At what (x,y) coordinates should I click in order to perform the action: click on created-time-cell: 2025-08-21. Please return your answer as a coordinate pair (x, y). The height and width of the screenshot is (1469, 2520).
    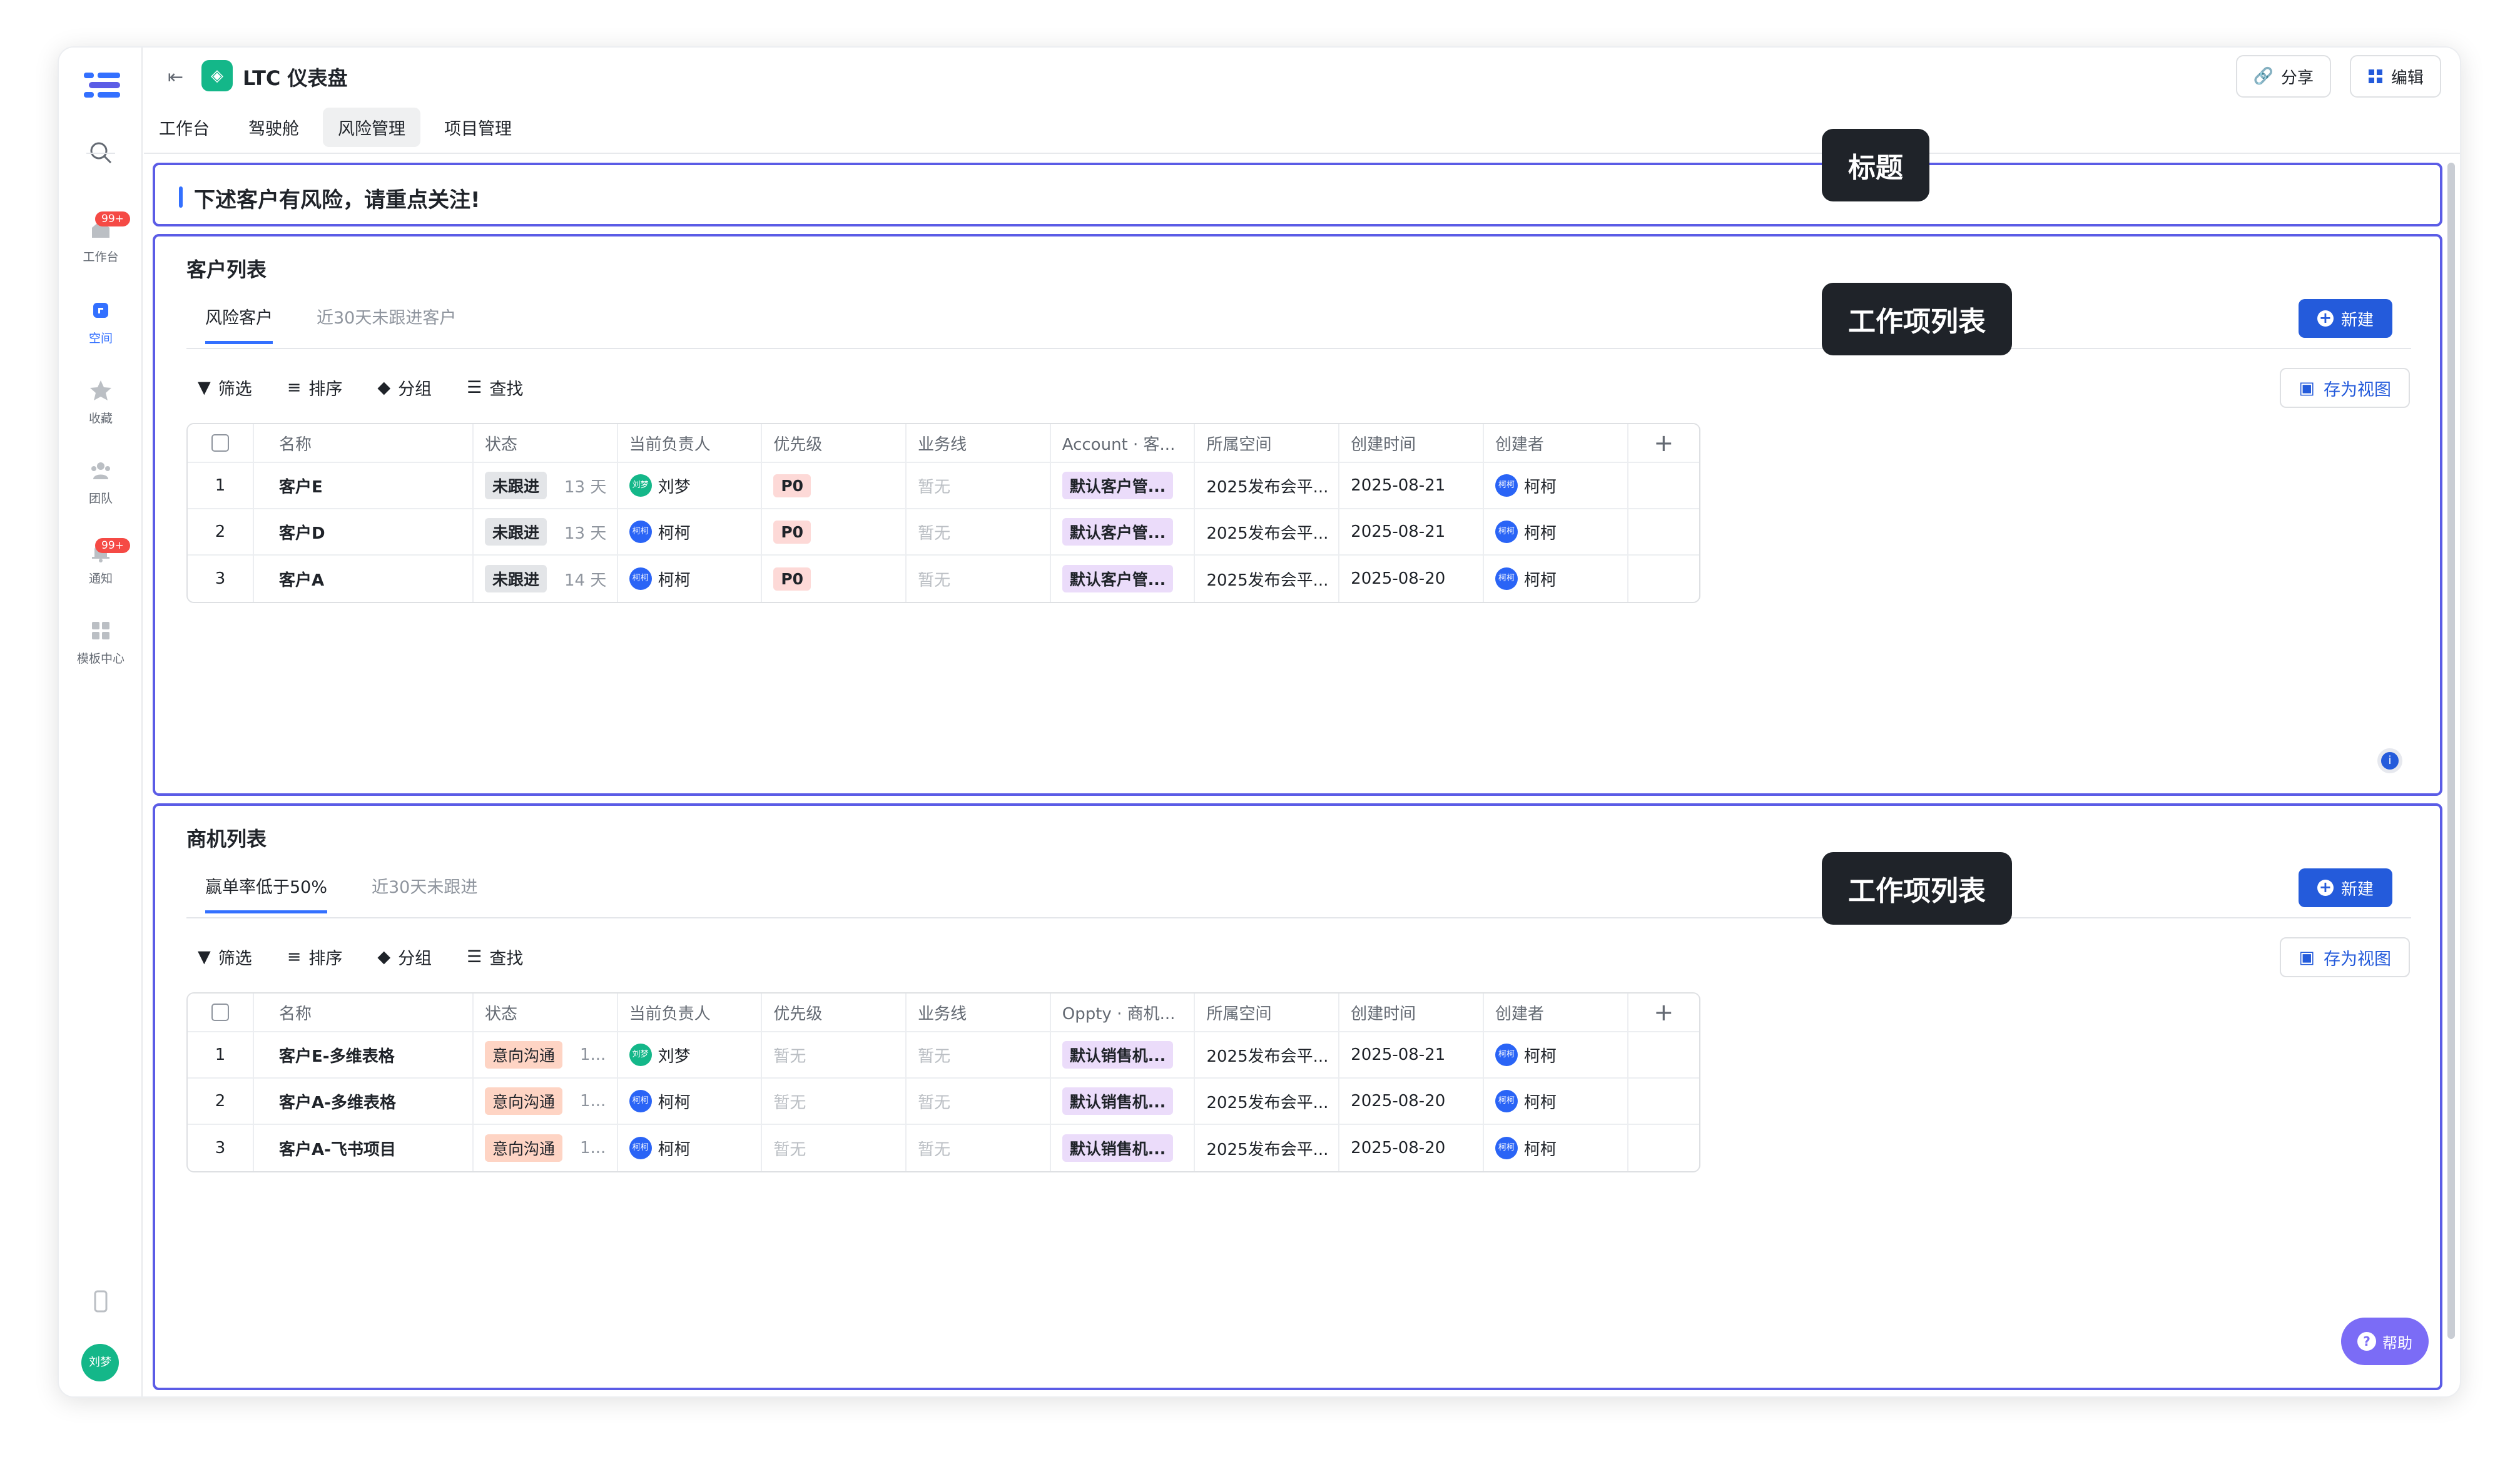
    Looking at the image, I should click on (1411, 1054).